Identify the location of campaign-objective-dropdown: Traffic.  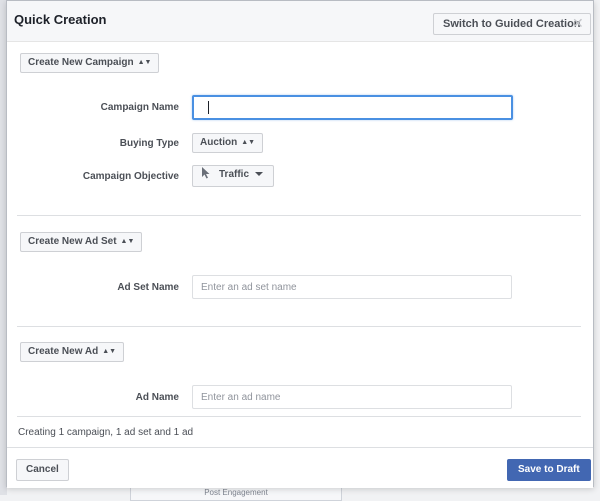
(233, 176).